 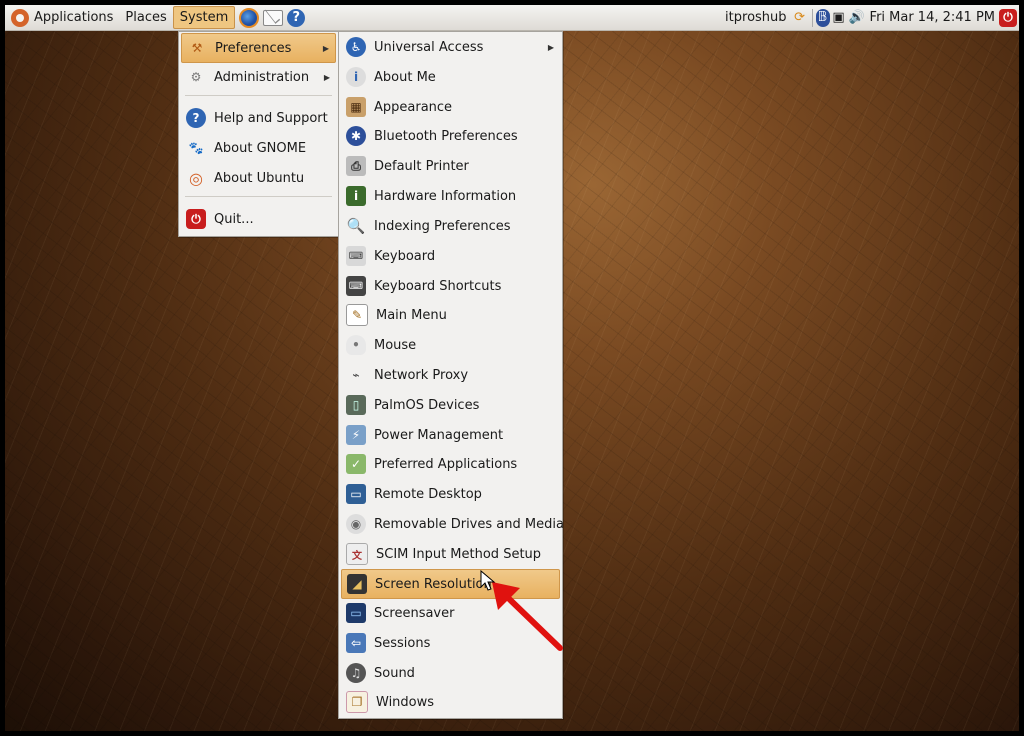 I want to click on gnome-foot-icon: 🐾, so click(x=196, y=148).